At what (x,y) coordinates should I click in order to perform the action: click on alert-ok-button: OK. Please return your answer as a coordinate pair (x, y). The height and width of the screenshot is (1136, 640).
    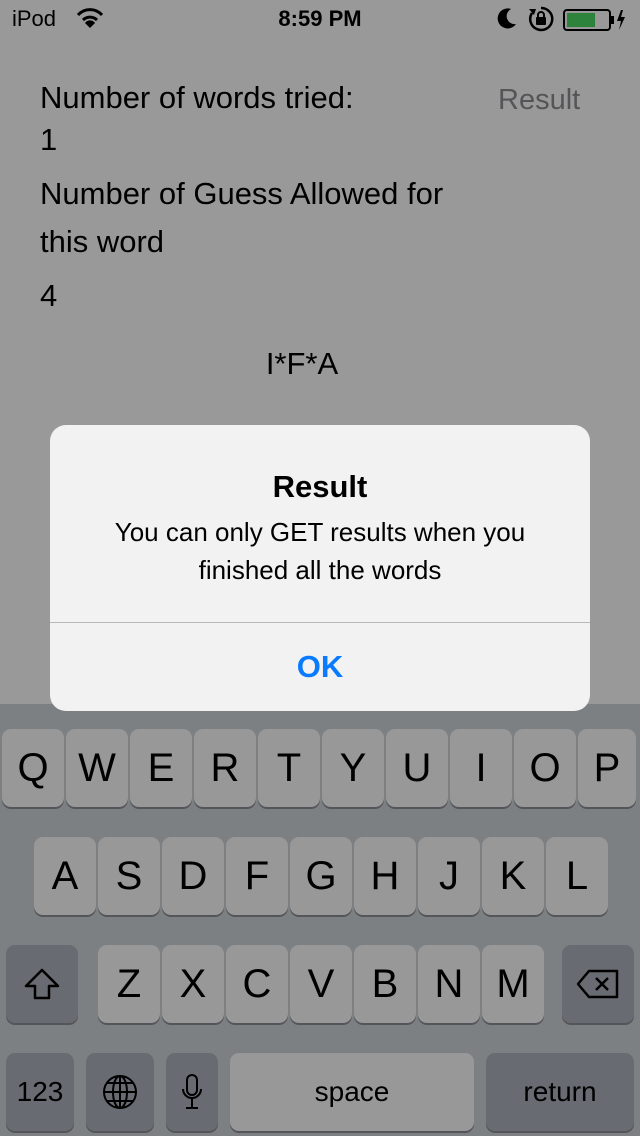
    Looking at the image, I should click on (320, 667).